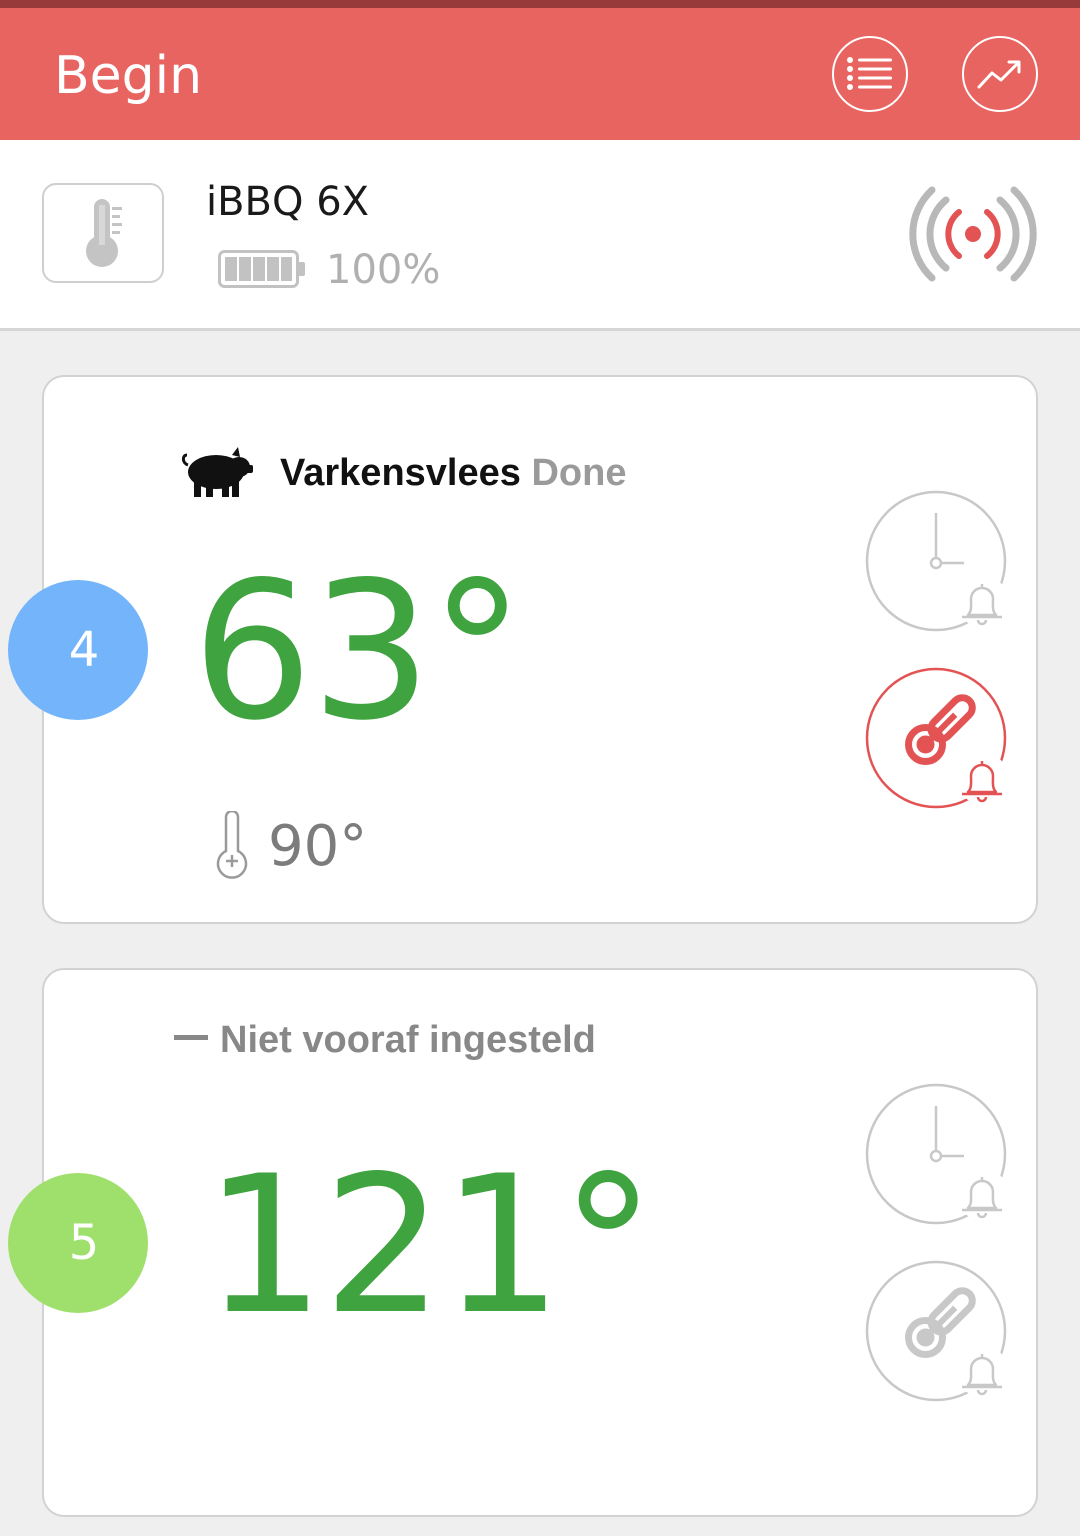 This screenshot has height=1536, width=1080. I want to click on dash-icon, so click(191, 1038).